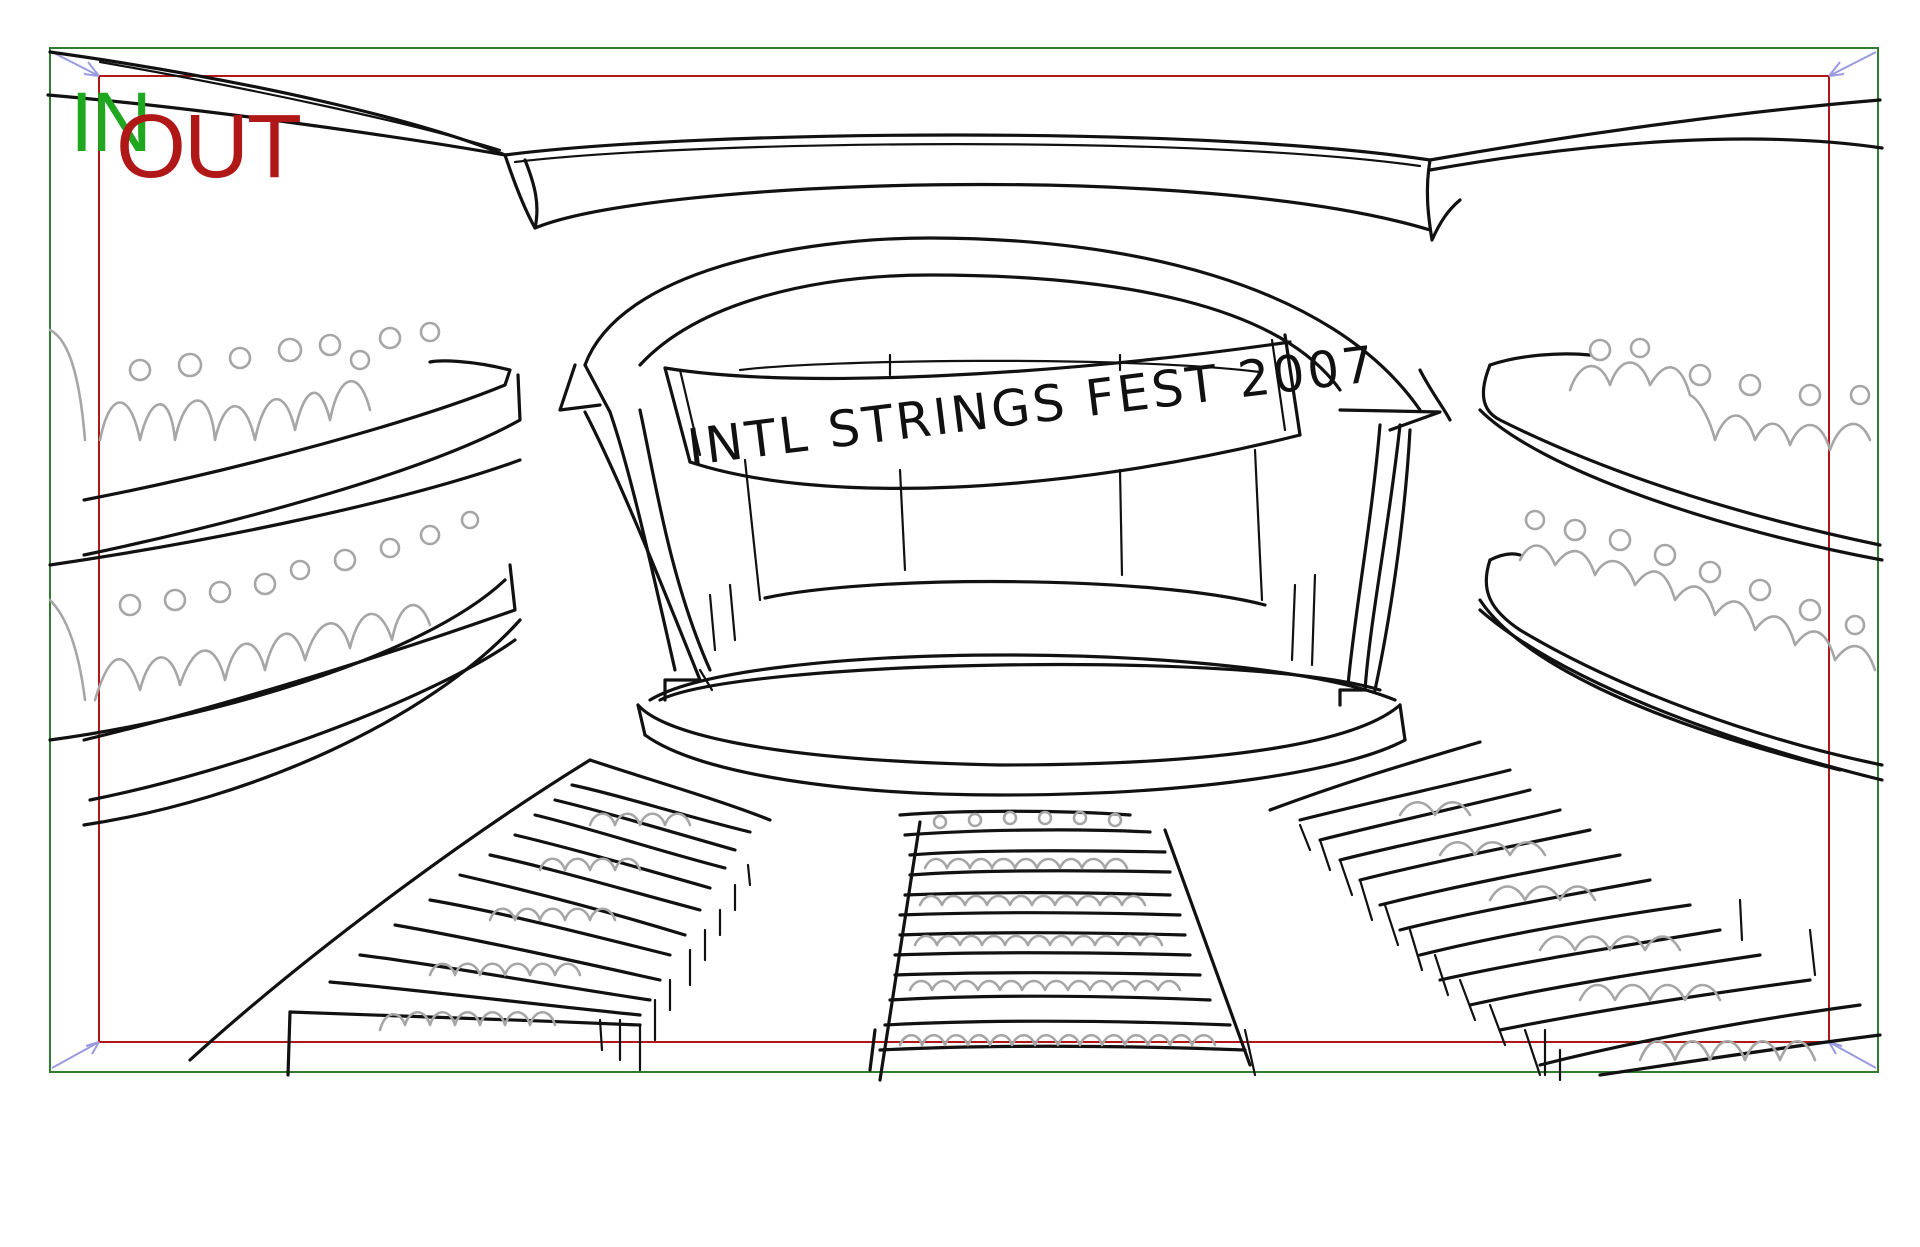  Describe the element at coordinates (209, 147) in the screenshot. I see `out-frame-label: OUT` at that location.